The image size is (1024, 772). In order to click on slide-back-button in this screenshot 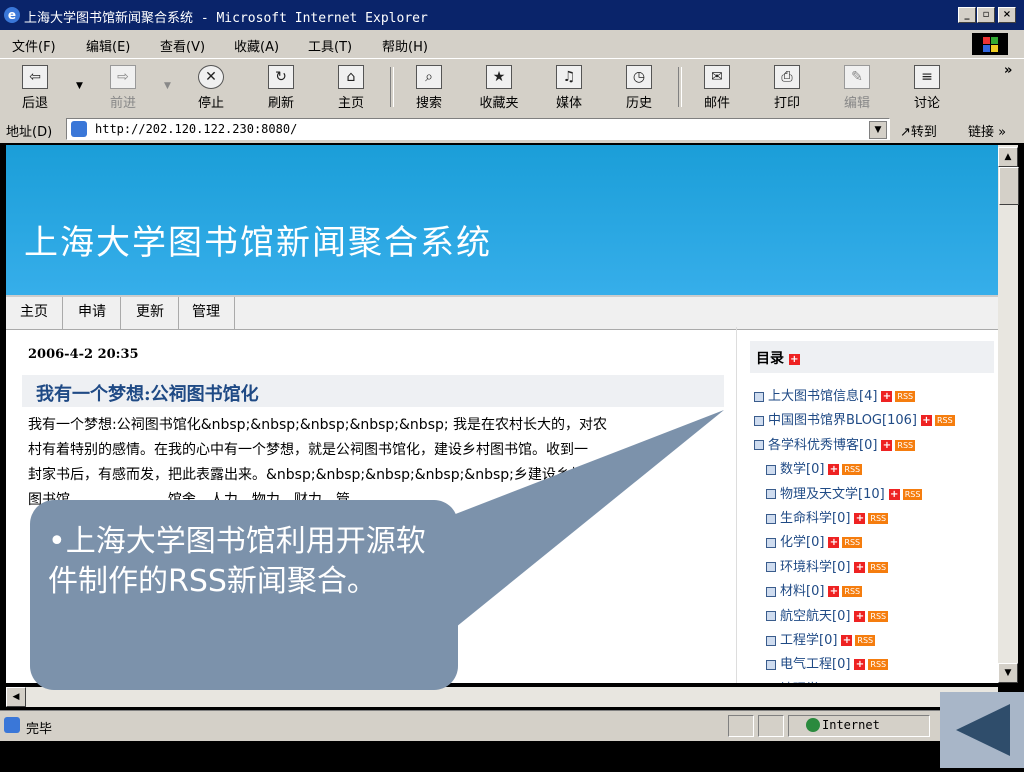, I will do `click(982, 730)`.